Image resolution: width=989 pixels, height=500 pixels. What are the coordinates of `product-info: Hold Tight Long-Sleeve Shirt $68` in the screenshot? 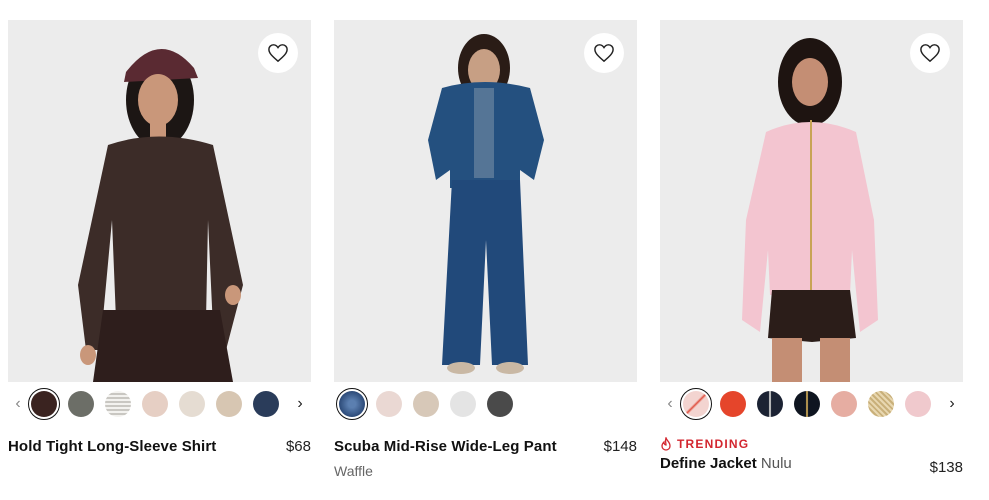 It's located at (159, 446).